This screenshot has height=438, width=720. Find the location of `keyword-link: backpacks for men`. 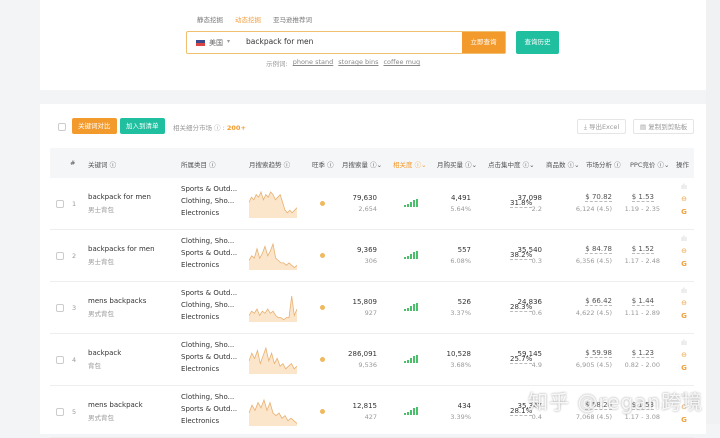

keyword-link: backpacks for men is located at coordinates (121, 249).